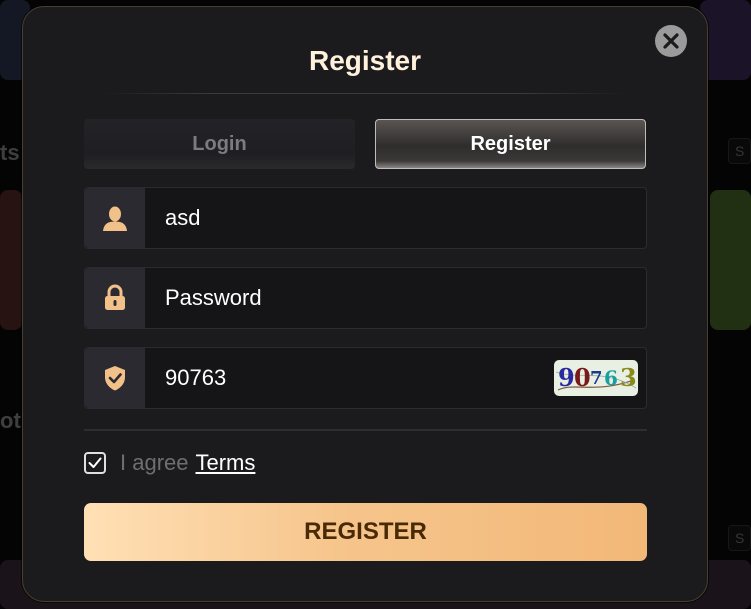 The image size is (751, 609). I want to click on username-input: asd, so click(395, 218).